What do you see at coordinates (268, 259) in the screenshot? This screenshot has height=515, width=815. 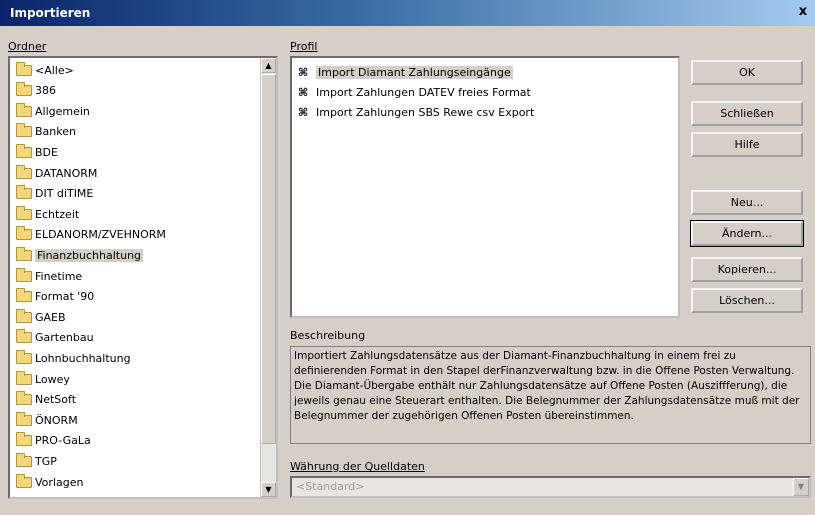 I see `scroll-thumb` at bounding box center [268, 259].